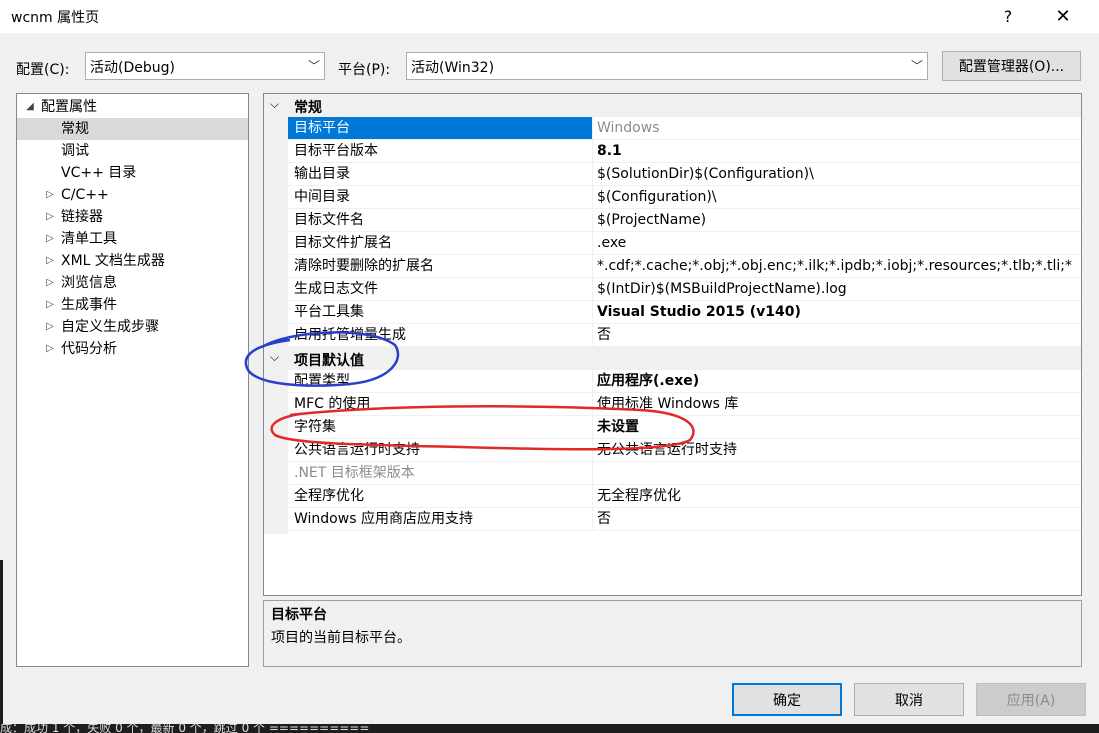  I want to click on property-name: 字符集, so click(440, 427).